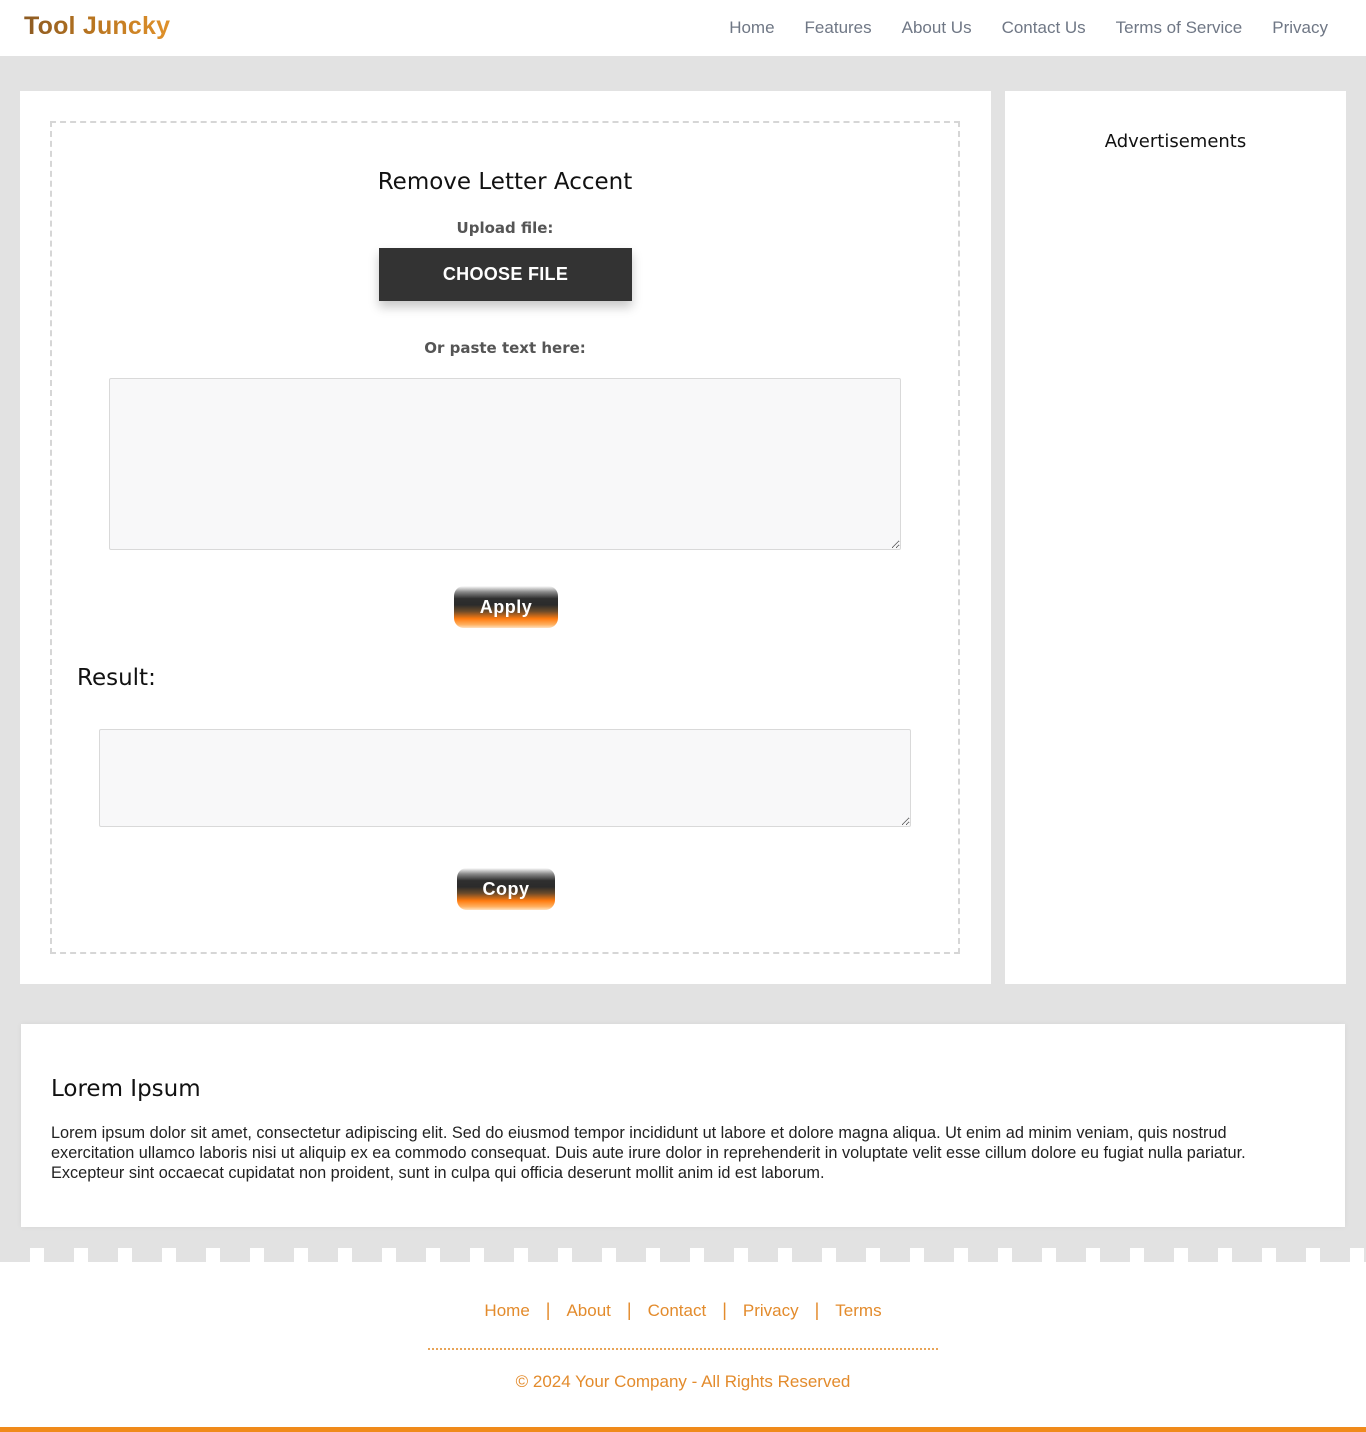 This screenshot has height=1432, width=1366. What do you see at coordinates (505, 778) in the screenshot?
I see `result-textarea` at bounding box center [505, 778].